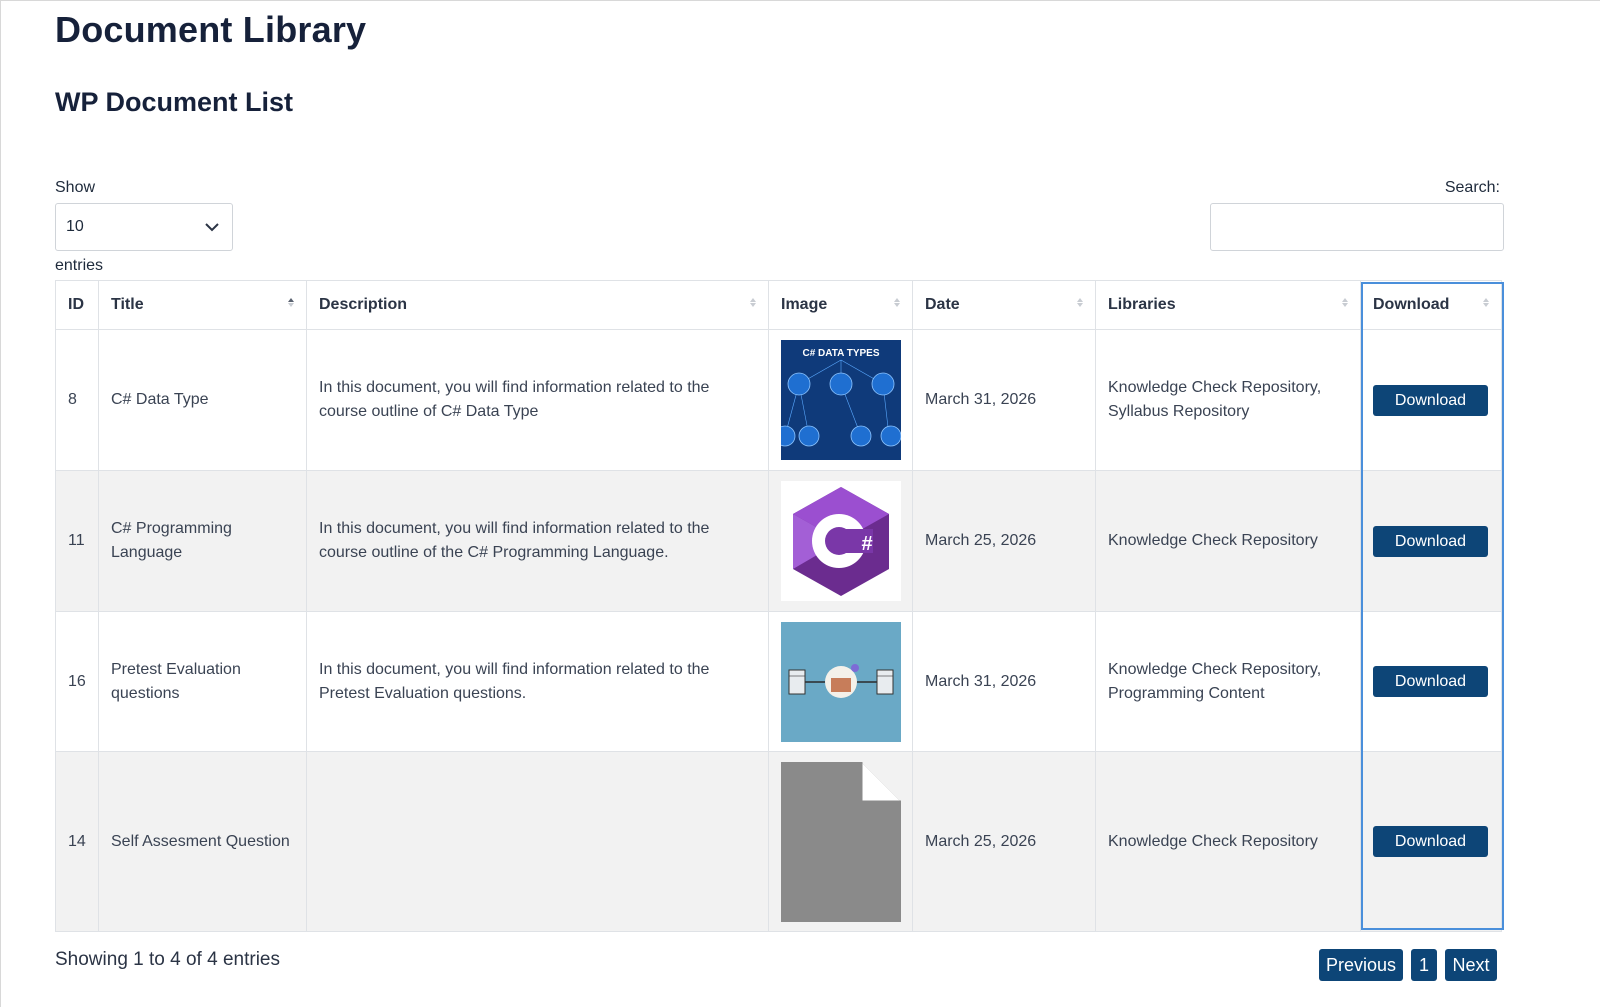  I want to click on chevron-down-icon, so click(212, 227).